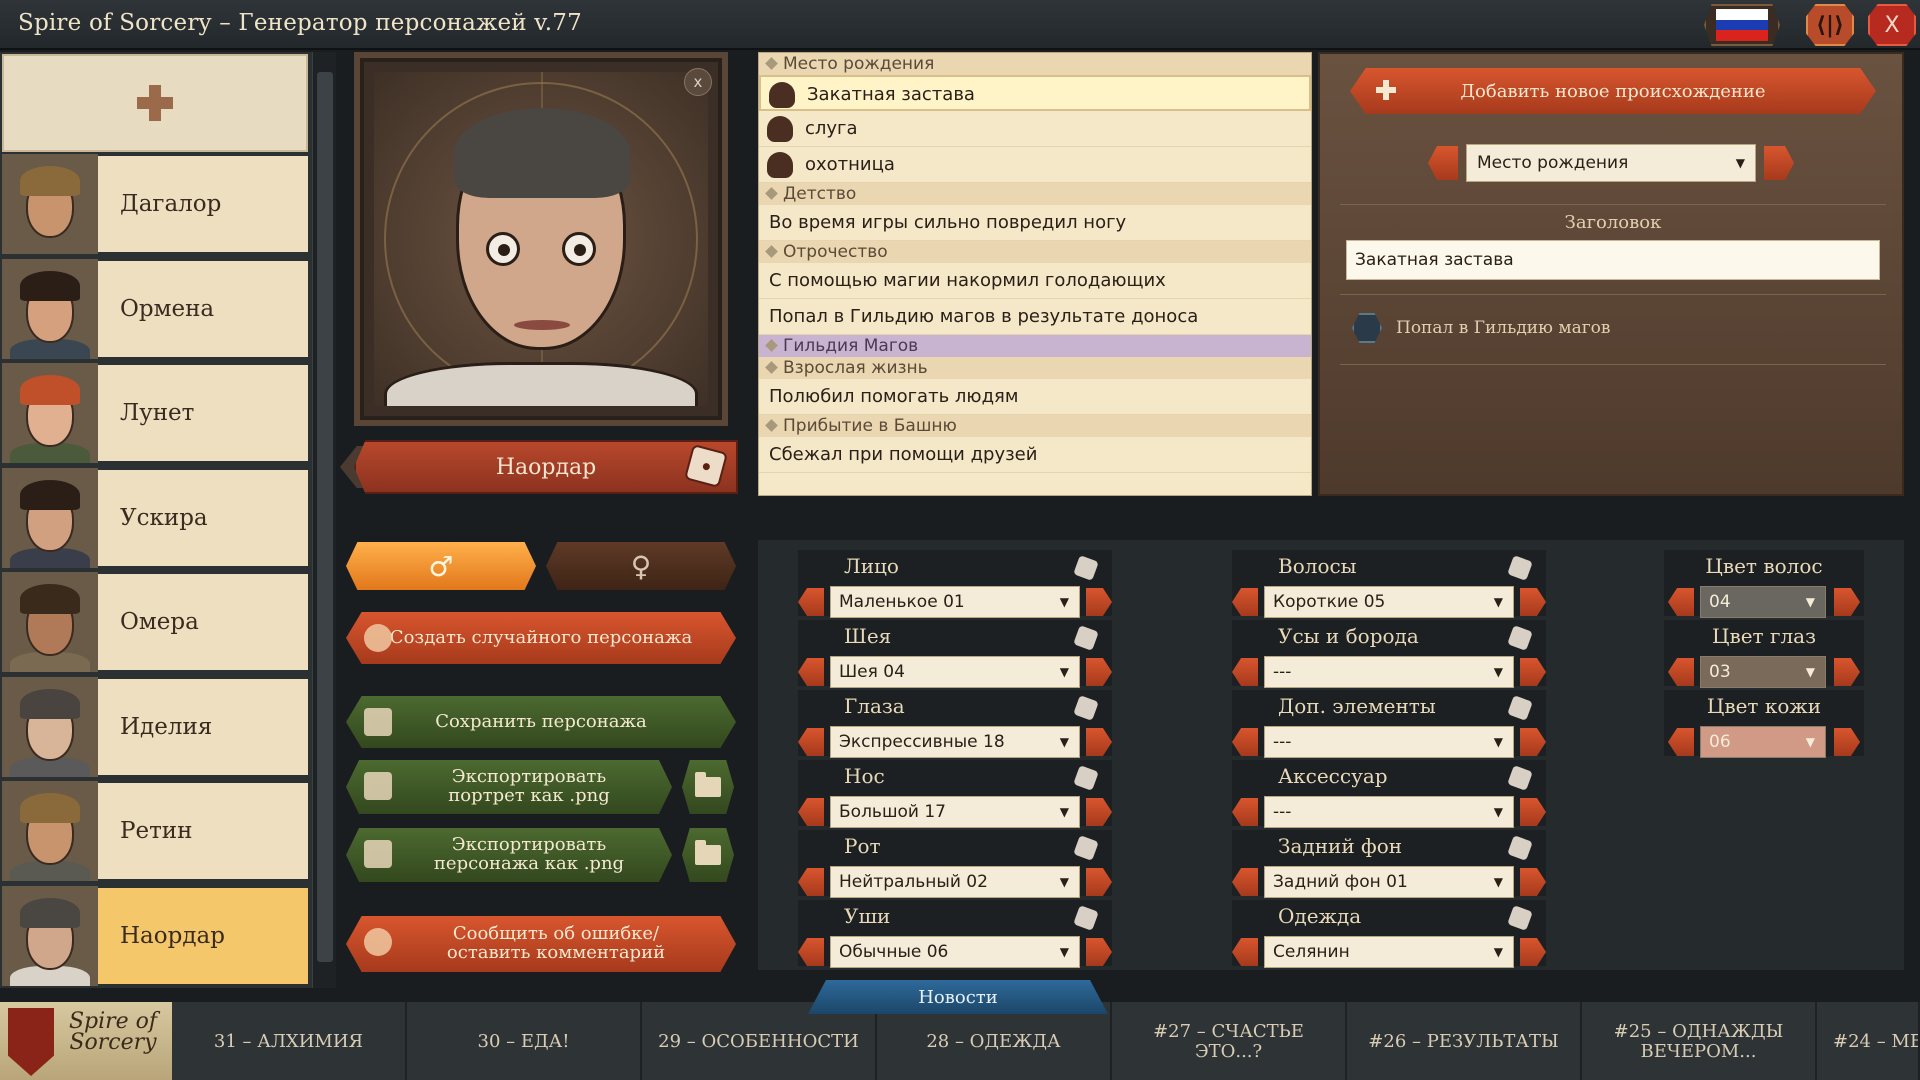 This screenshot has width=1920, height=1080. I want to click on close-app-button: X, so click(1892, 25).